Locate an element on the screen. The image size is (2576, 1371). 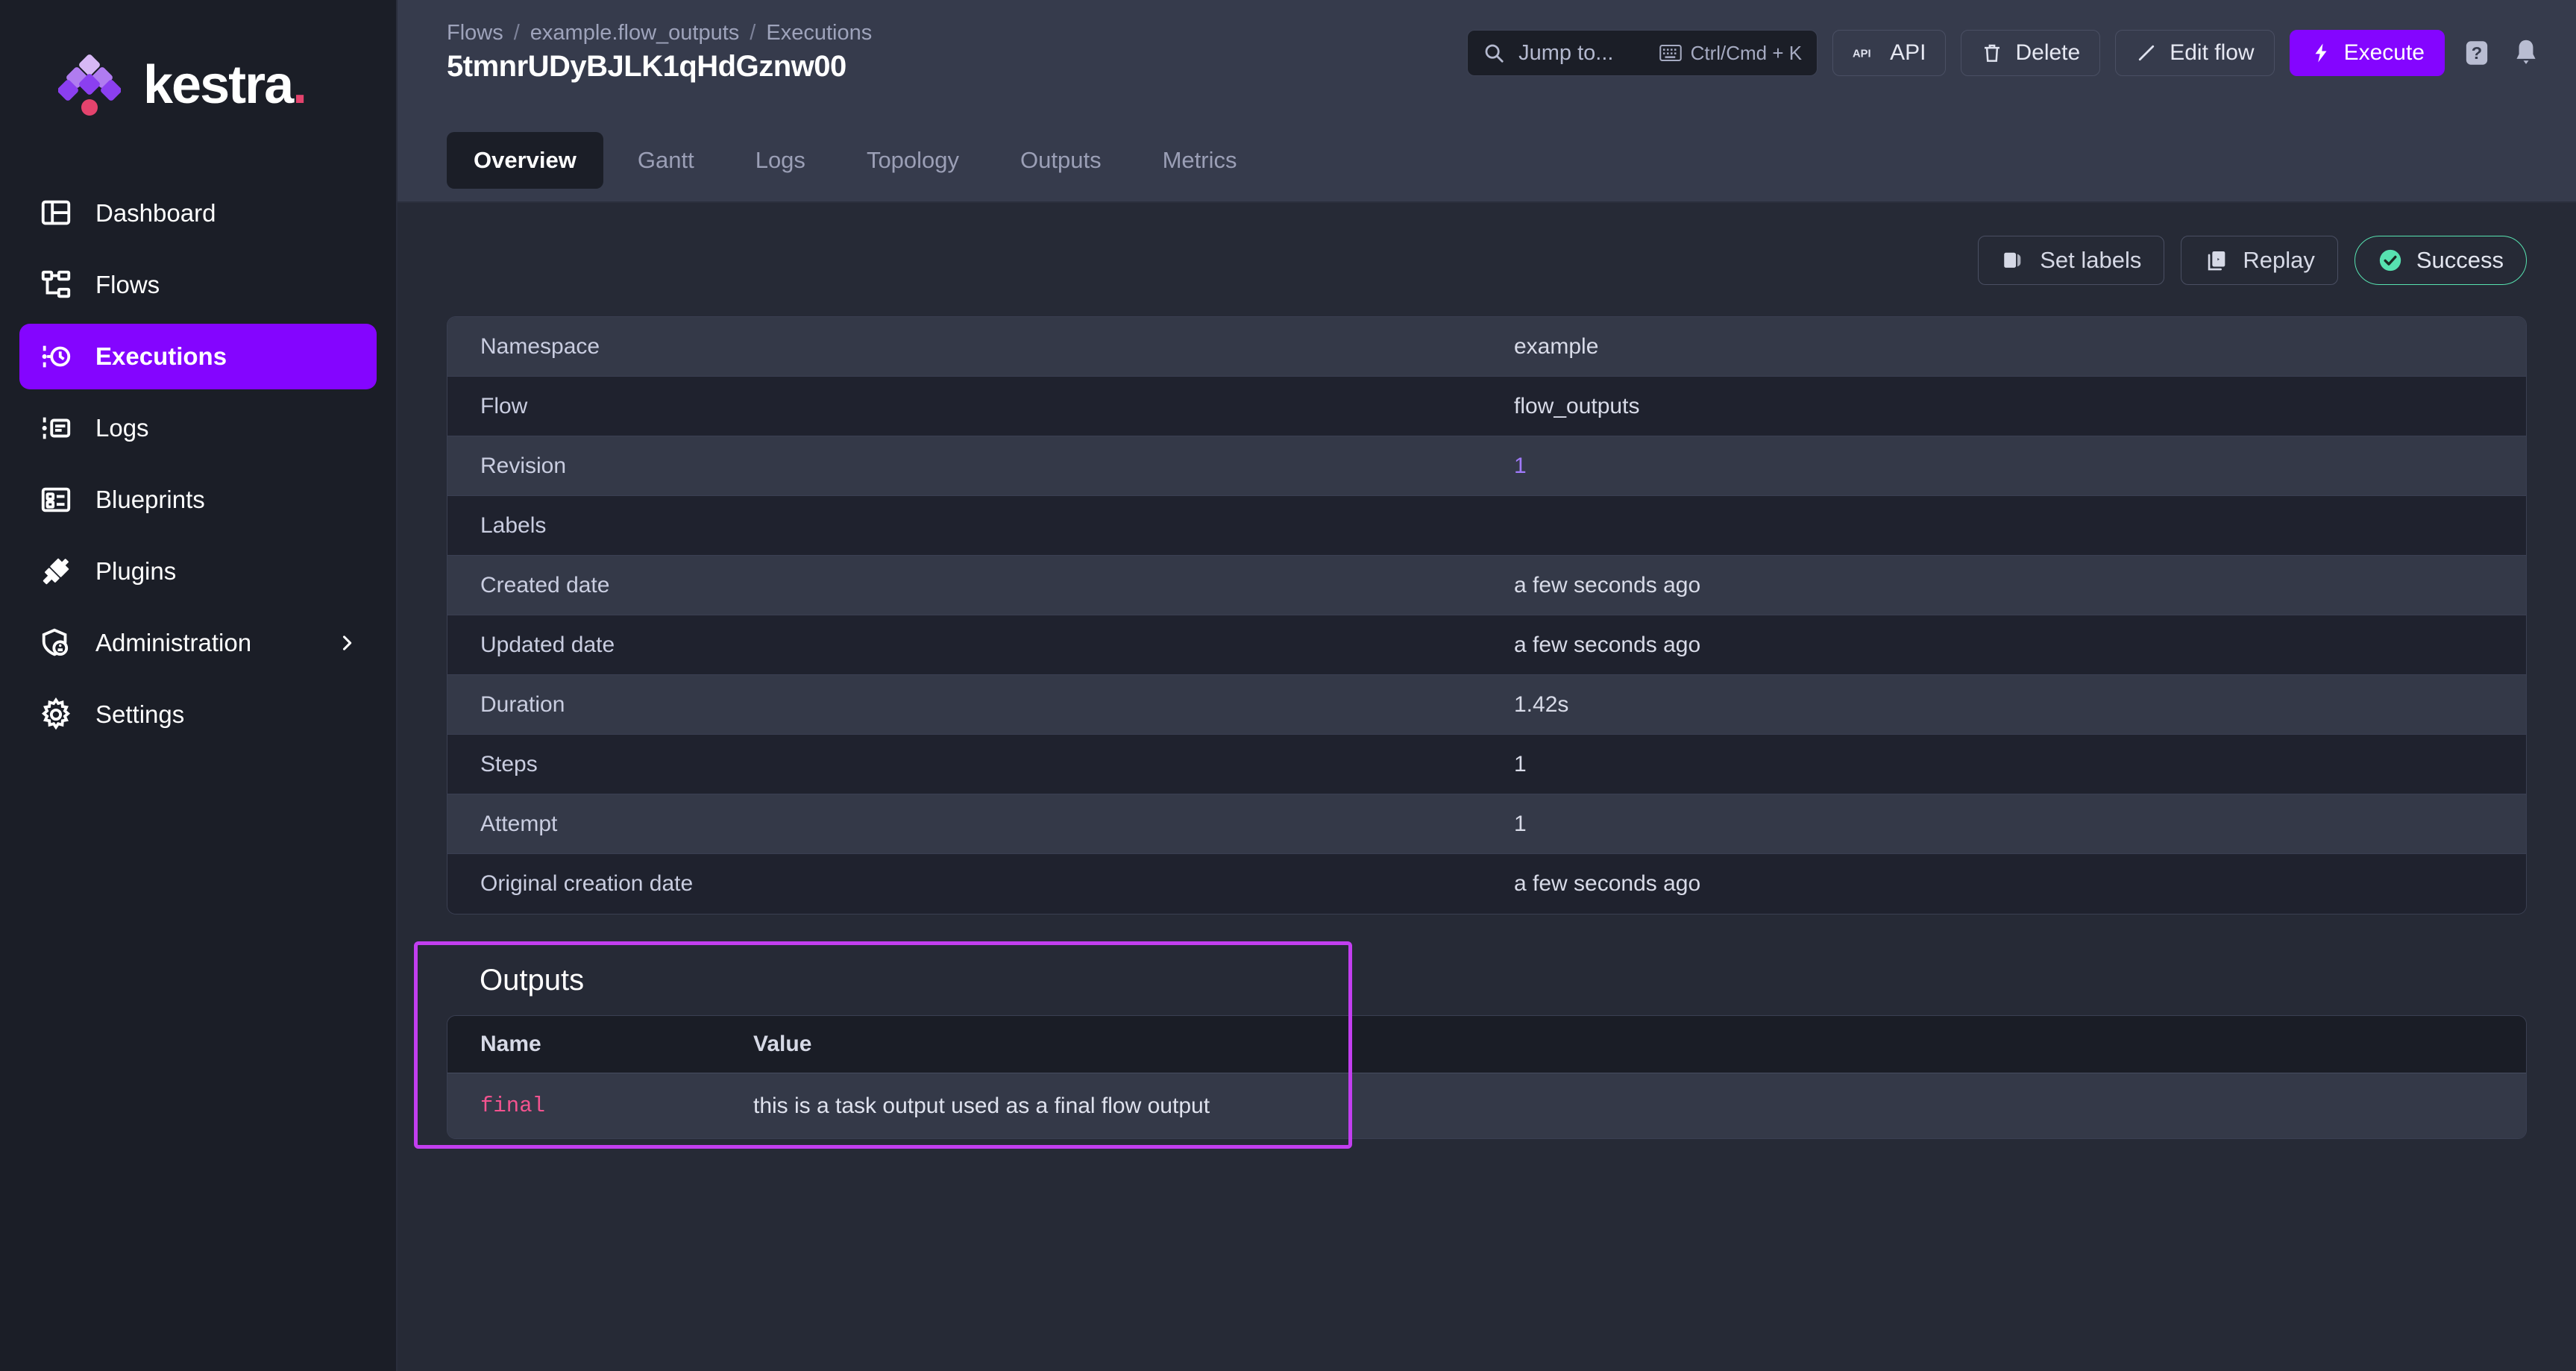
tab-outputs: Outputs is located at coordinates (1061, 160).